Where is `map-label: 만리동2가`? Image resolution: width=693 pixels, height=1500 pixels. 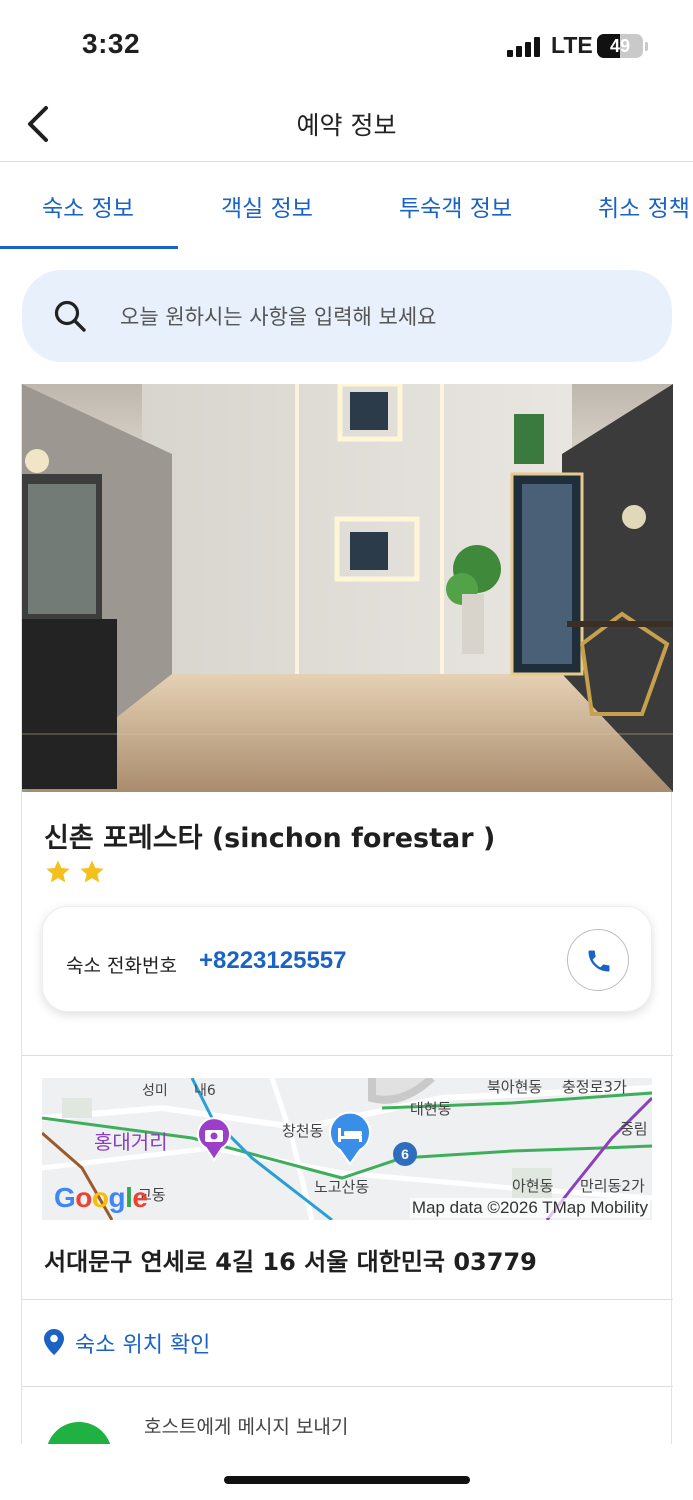
map-label: 만리동2가 is located at coordinates (612, 1186).